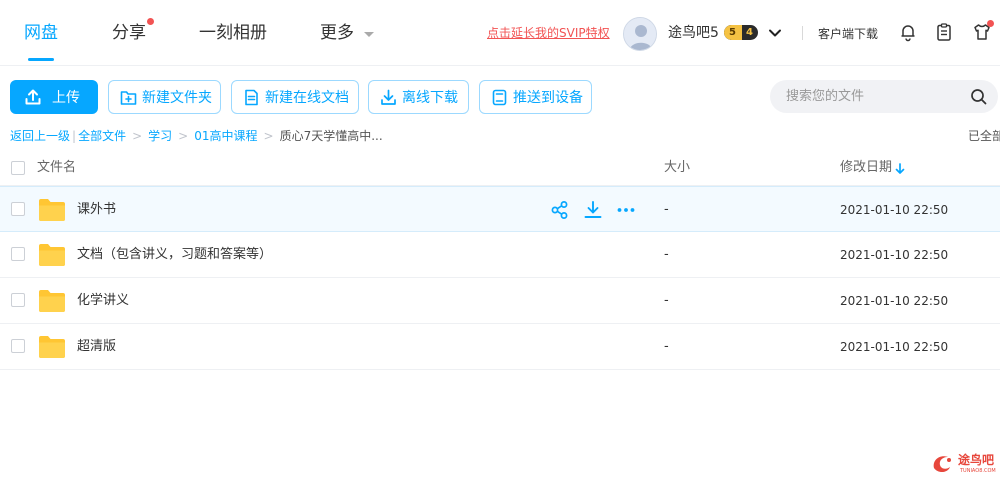  I want to click on watermark: 途鸟吧 TUNIAO8.COM, so click(965, 464).